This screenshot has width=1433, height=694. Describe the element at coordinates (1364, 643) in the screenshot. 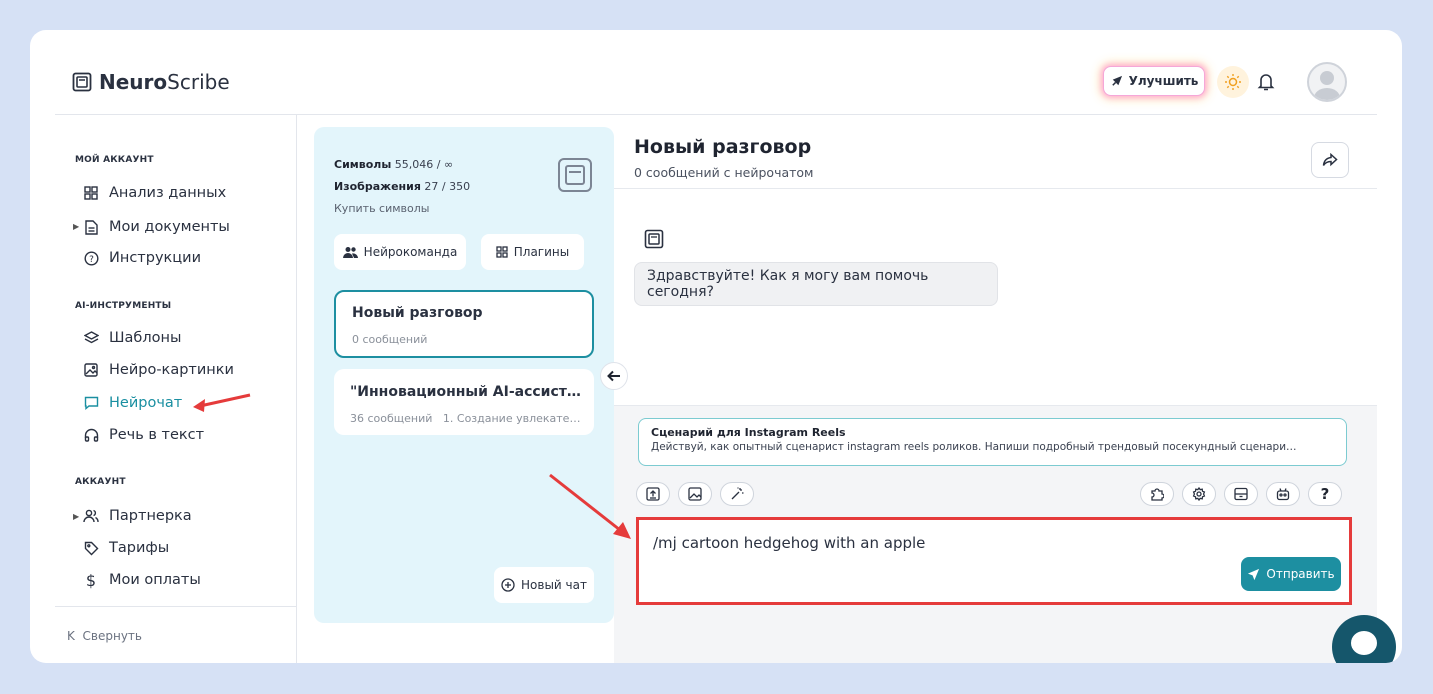

I see `support-chat-icon` at that location.